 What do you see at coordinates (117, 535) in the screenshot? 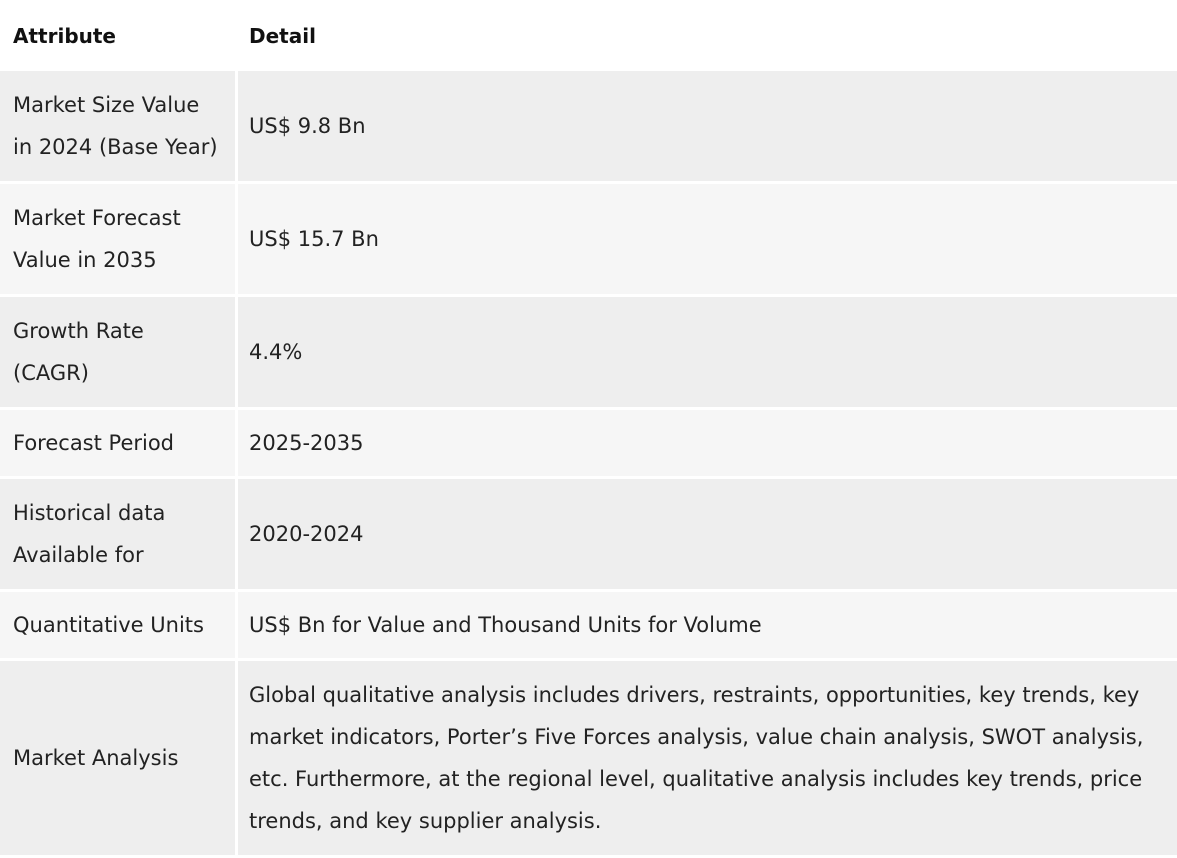
I see `attribute-cell: Historical data Available for` at bounding box center [117, 535].